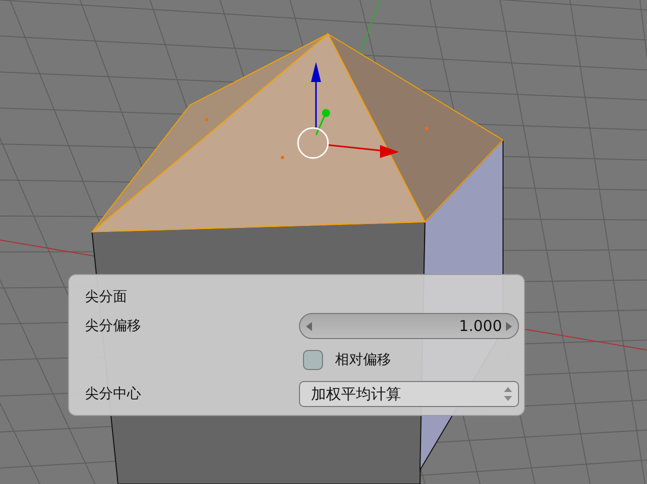 The width and height of the screenshot is (647, 484). Describe the element at coordinates (509, 326) in the screenshot. I see `right-arrow-icon` at that location.